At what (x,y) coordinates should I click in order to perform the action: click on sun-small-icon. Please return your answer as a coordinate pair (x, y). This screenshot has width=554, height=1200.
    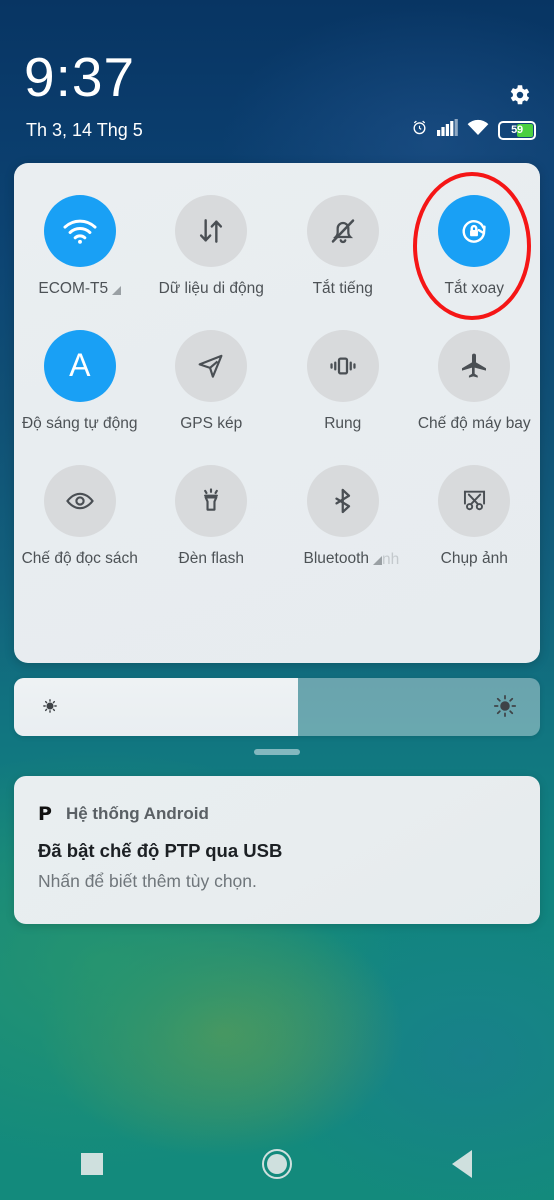
    Looking at the image, I should click on (50, 708).